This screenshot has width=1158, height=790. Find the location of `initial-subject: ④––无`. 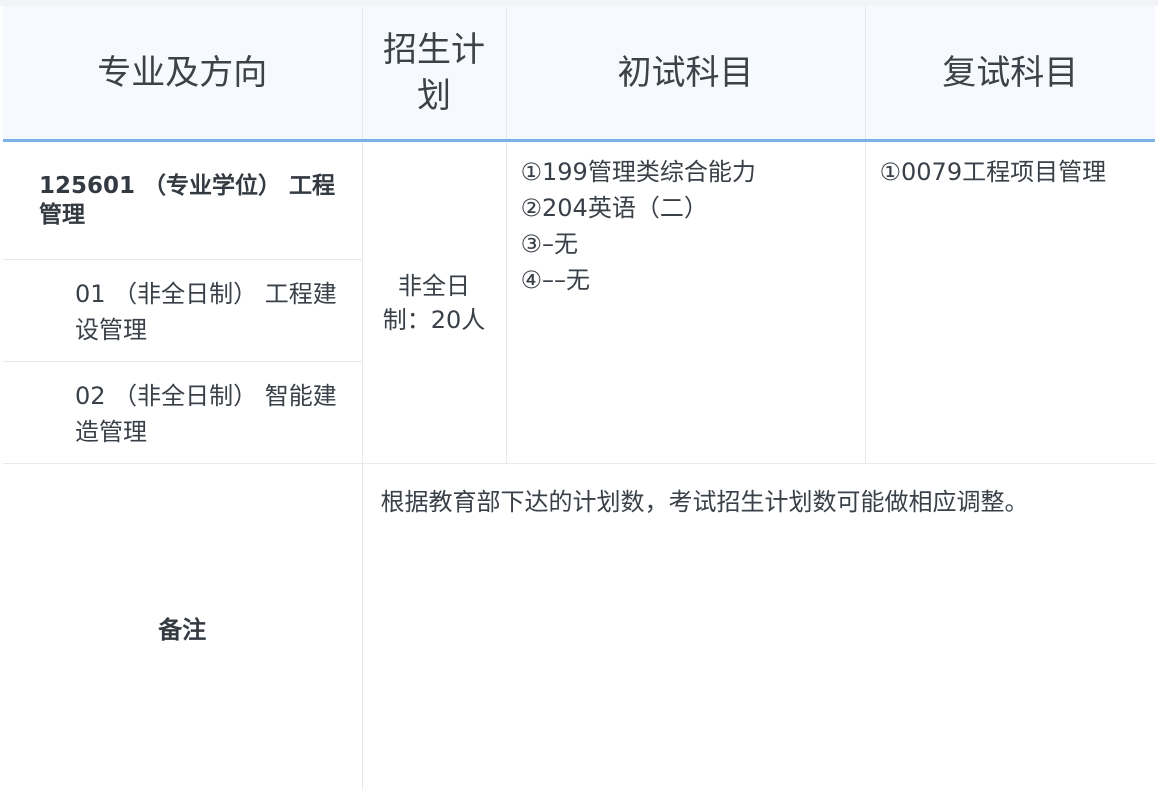

initial-subject: ④––无 is located at coordinates (555, 280).